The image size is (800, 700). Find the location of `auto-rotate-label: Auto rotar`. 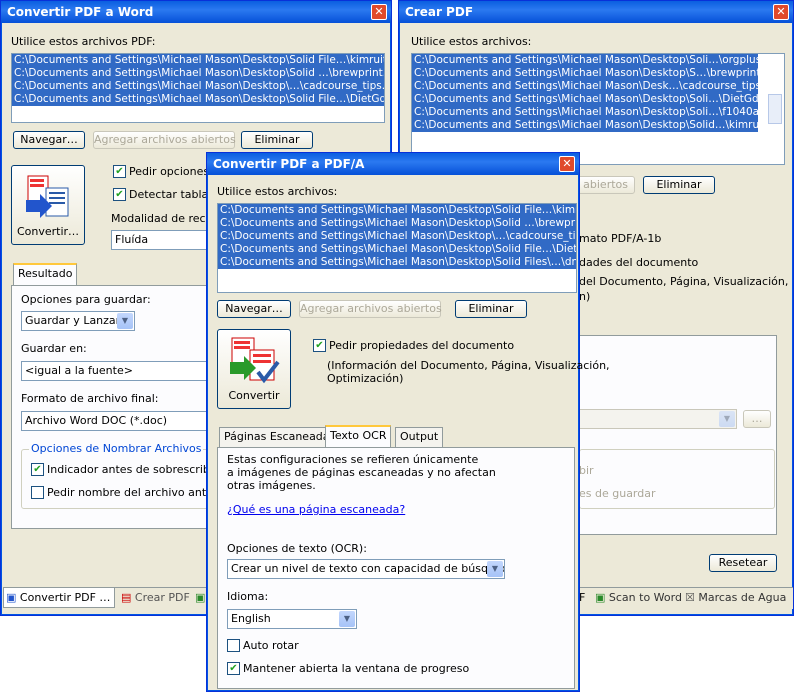

auto-rotate-label: Auto rotar is located at coordinates (271, 645).